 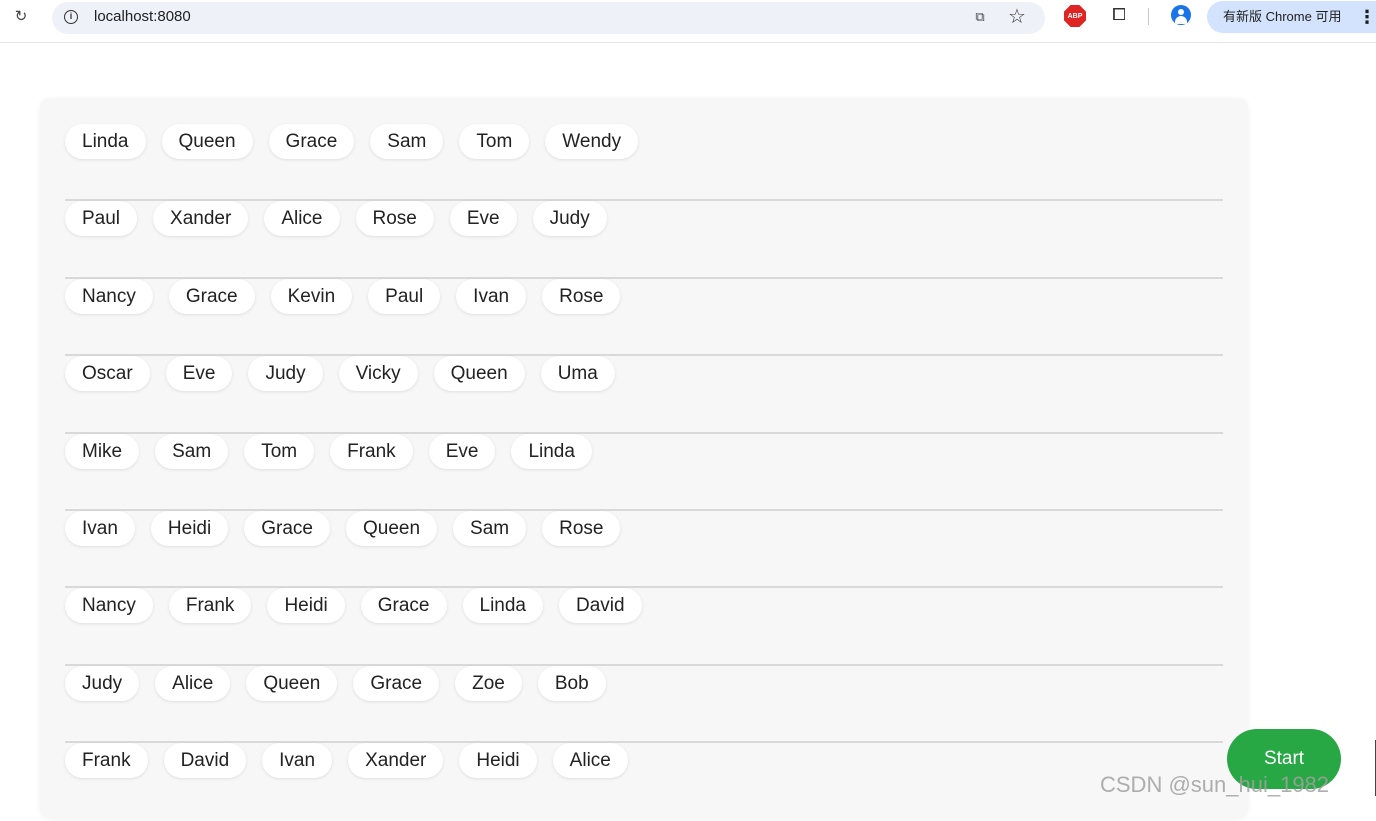 What do you see at coordinates (1367, 17) in the screenshot?
I see `more-menu-icon: ⋮` at bounding box center [1367, 17].